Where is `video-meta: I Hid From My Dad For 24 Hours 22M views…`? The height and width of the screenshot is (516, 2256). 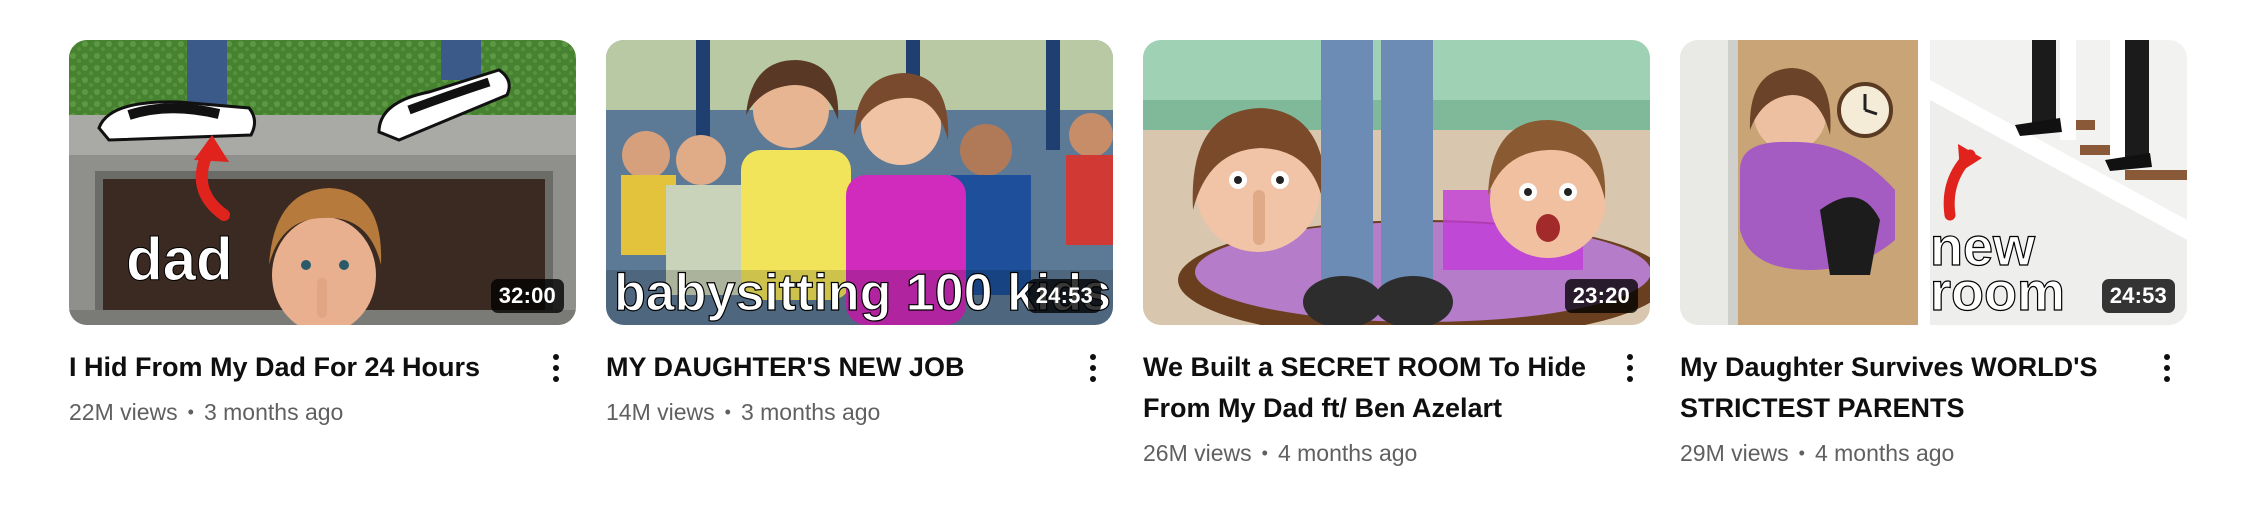
video-meta: I Hid From My Dad For 24 Hours 22M views… is located at coordinates (322, 387).